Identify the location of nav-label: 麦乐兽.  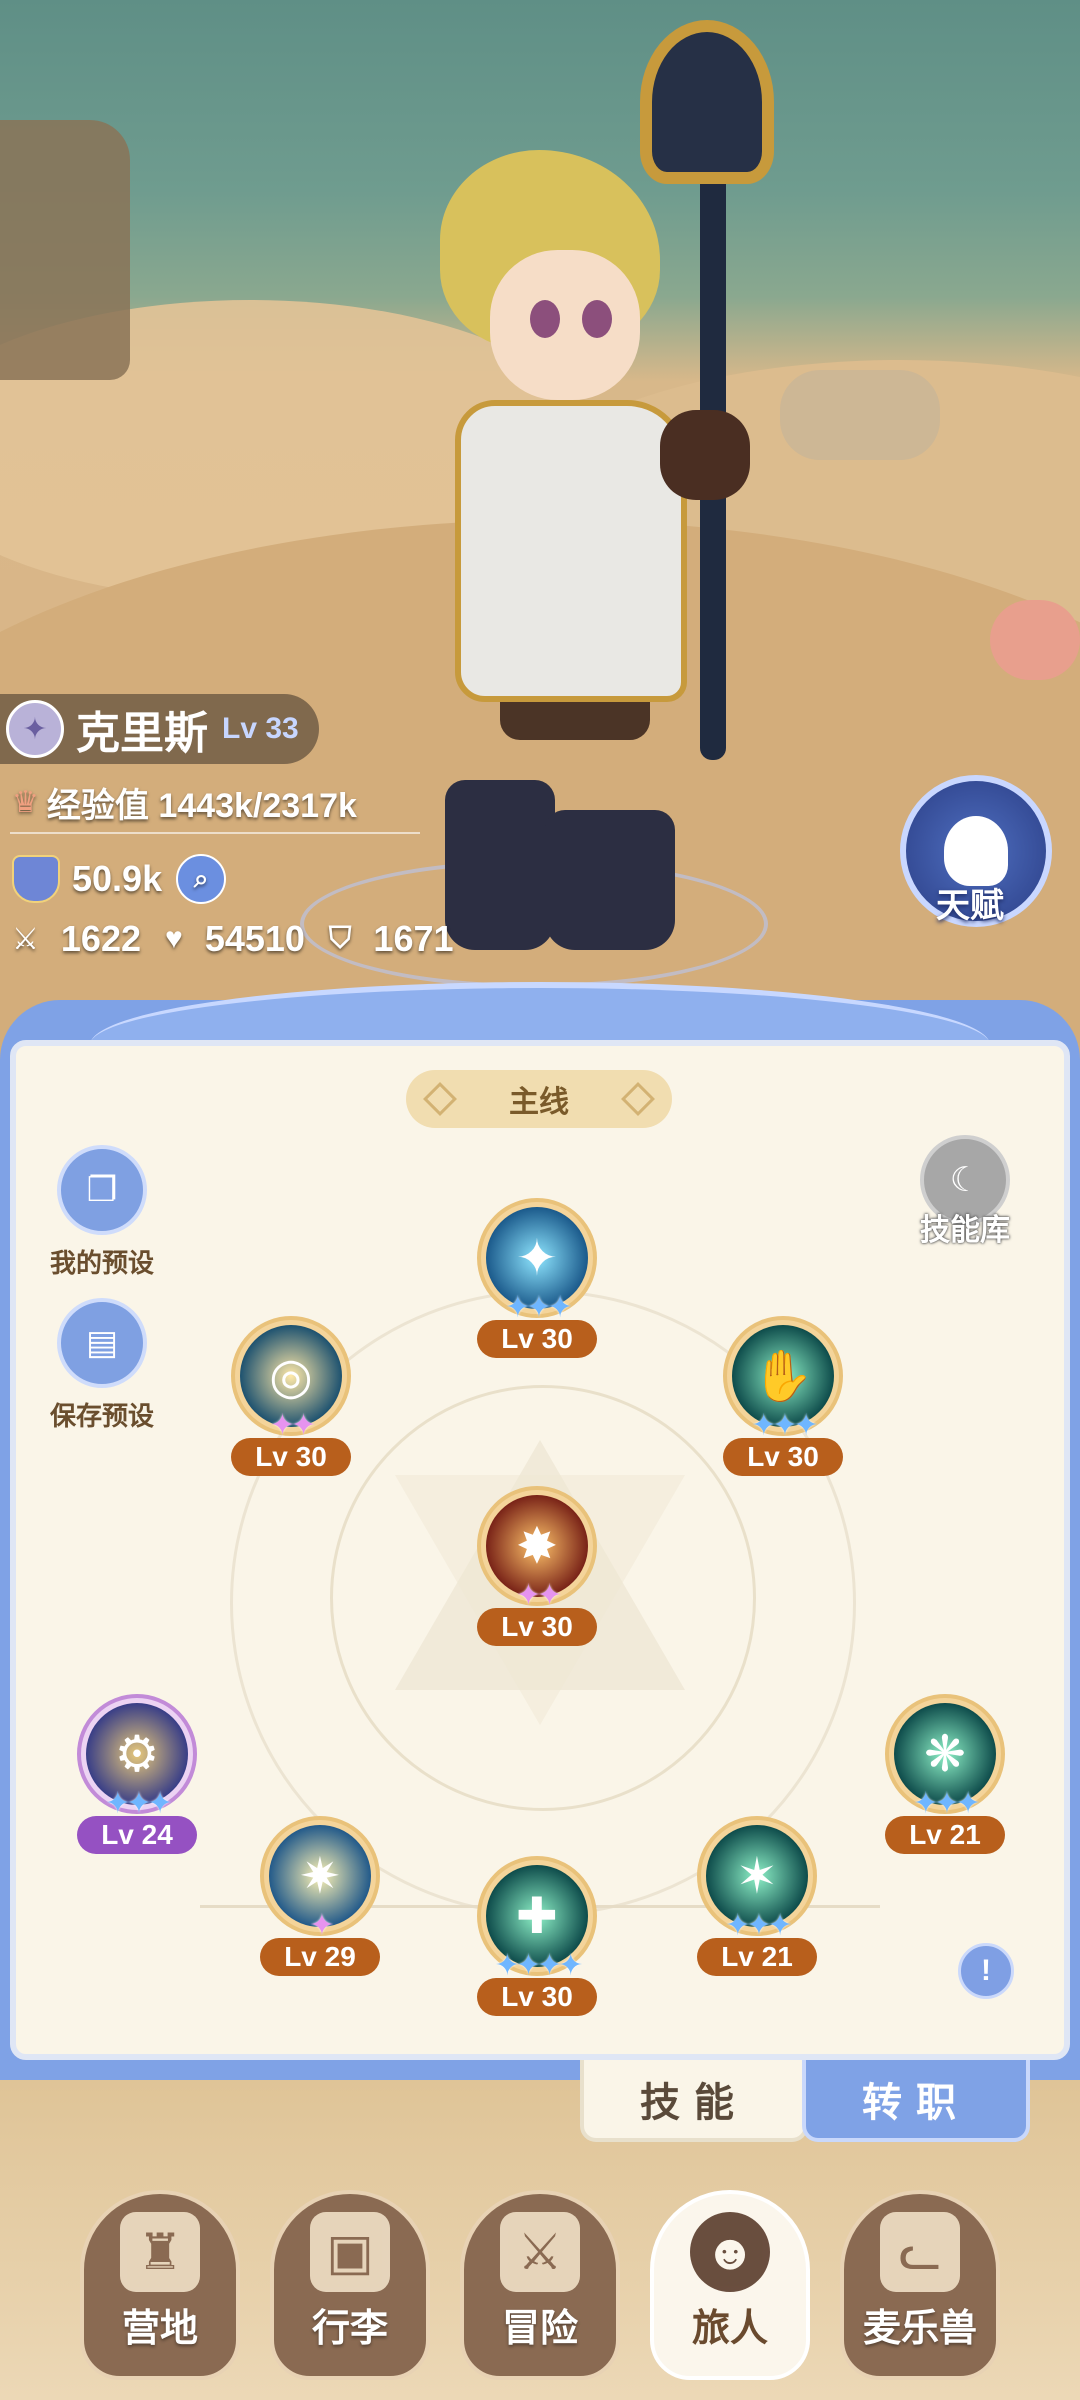
(919, 2329).